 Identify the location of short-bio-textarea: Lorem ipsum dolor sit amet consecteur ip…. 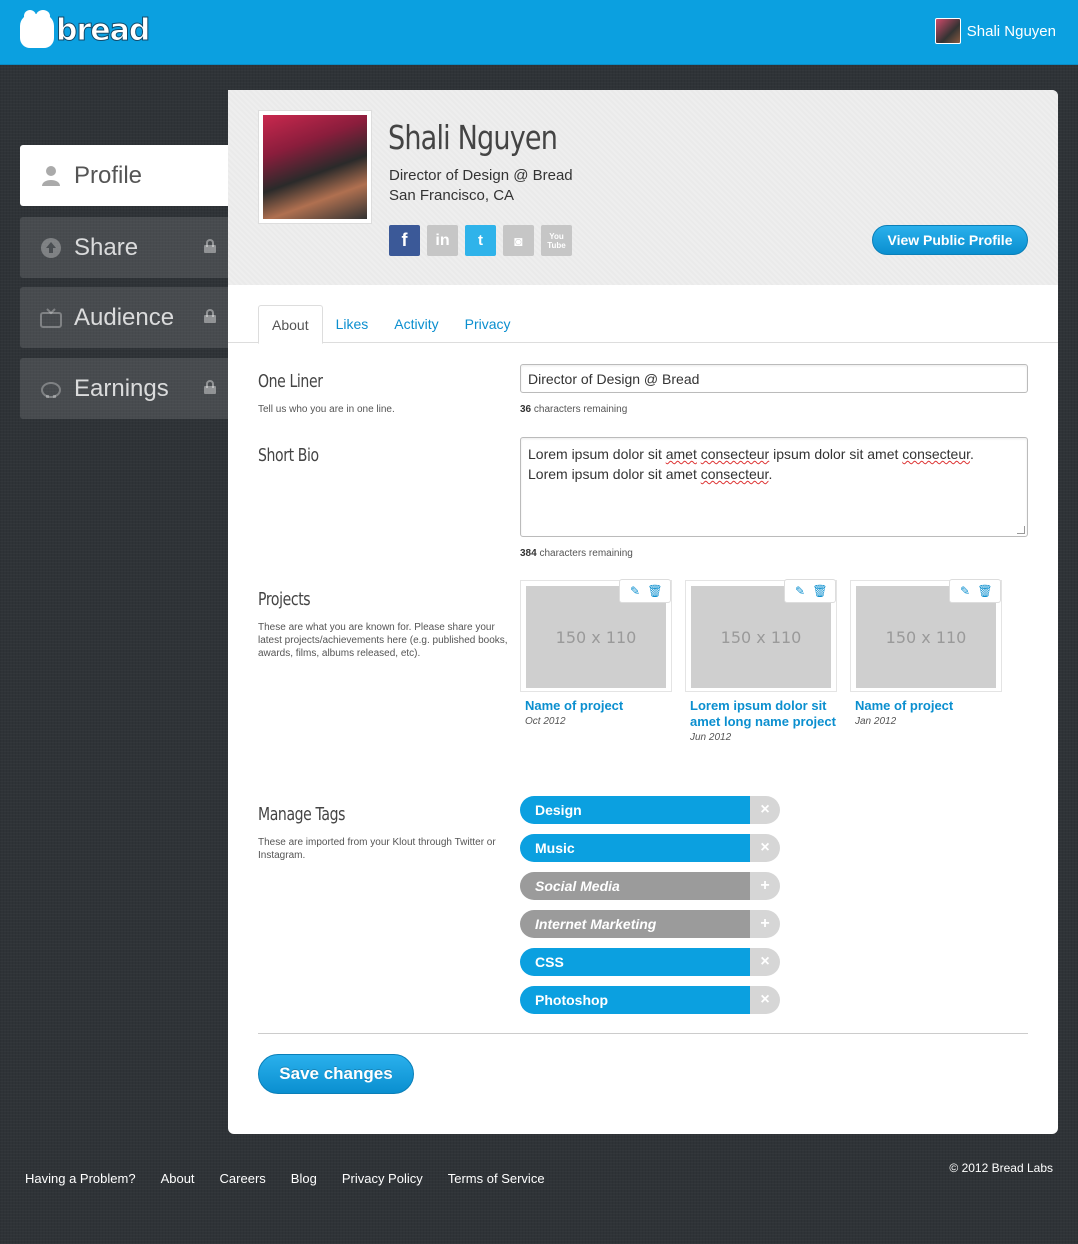
(774, 487).